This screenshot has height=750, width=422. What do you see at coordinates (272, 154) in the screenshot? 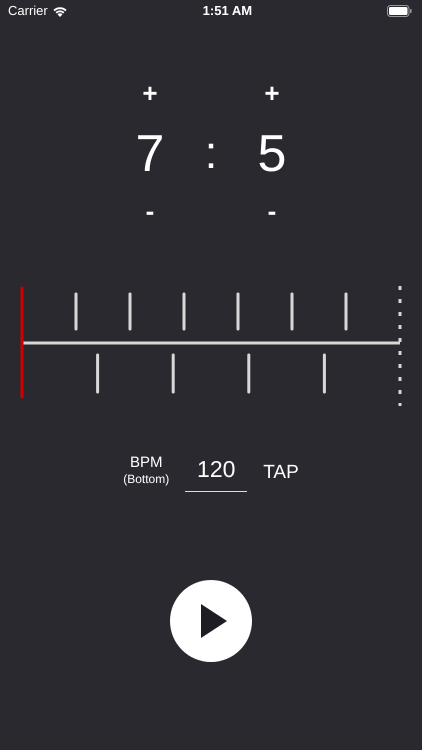
I see `bottom-beat-count: 5` at bounding box center [272, 154].